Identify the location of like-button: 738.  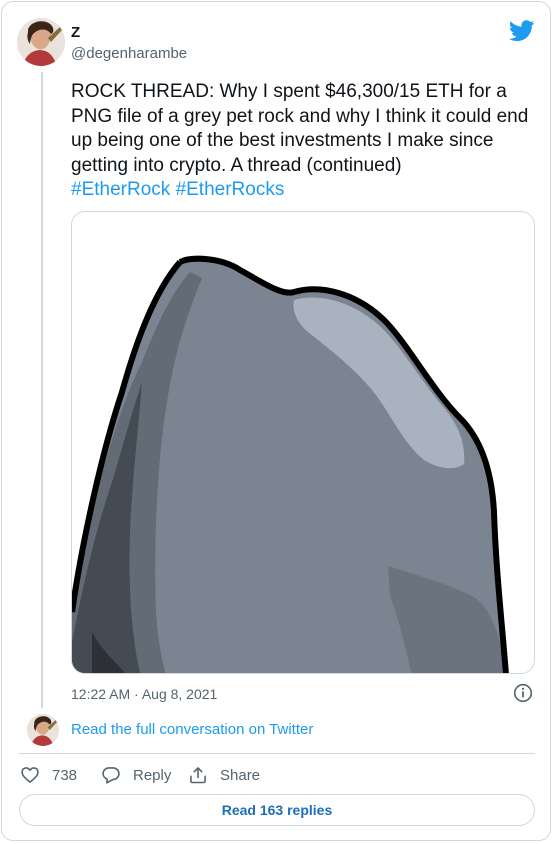
(48, 775).